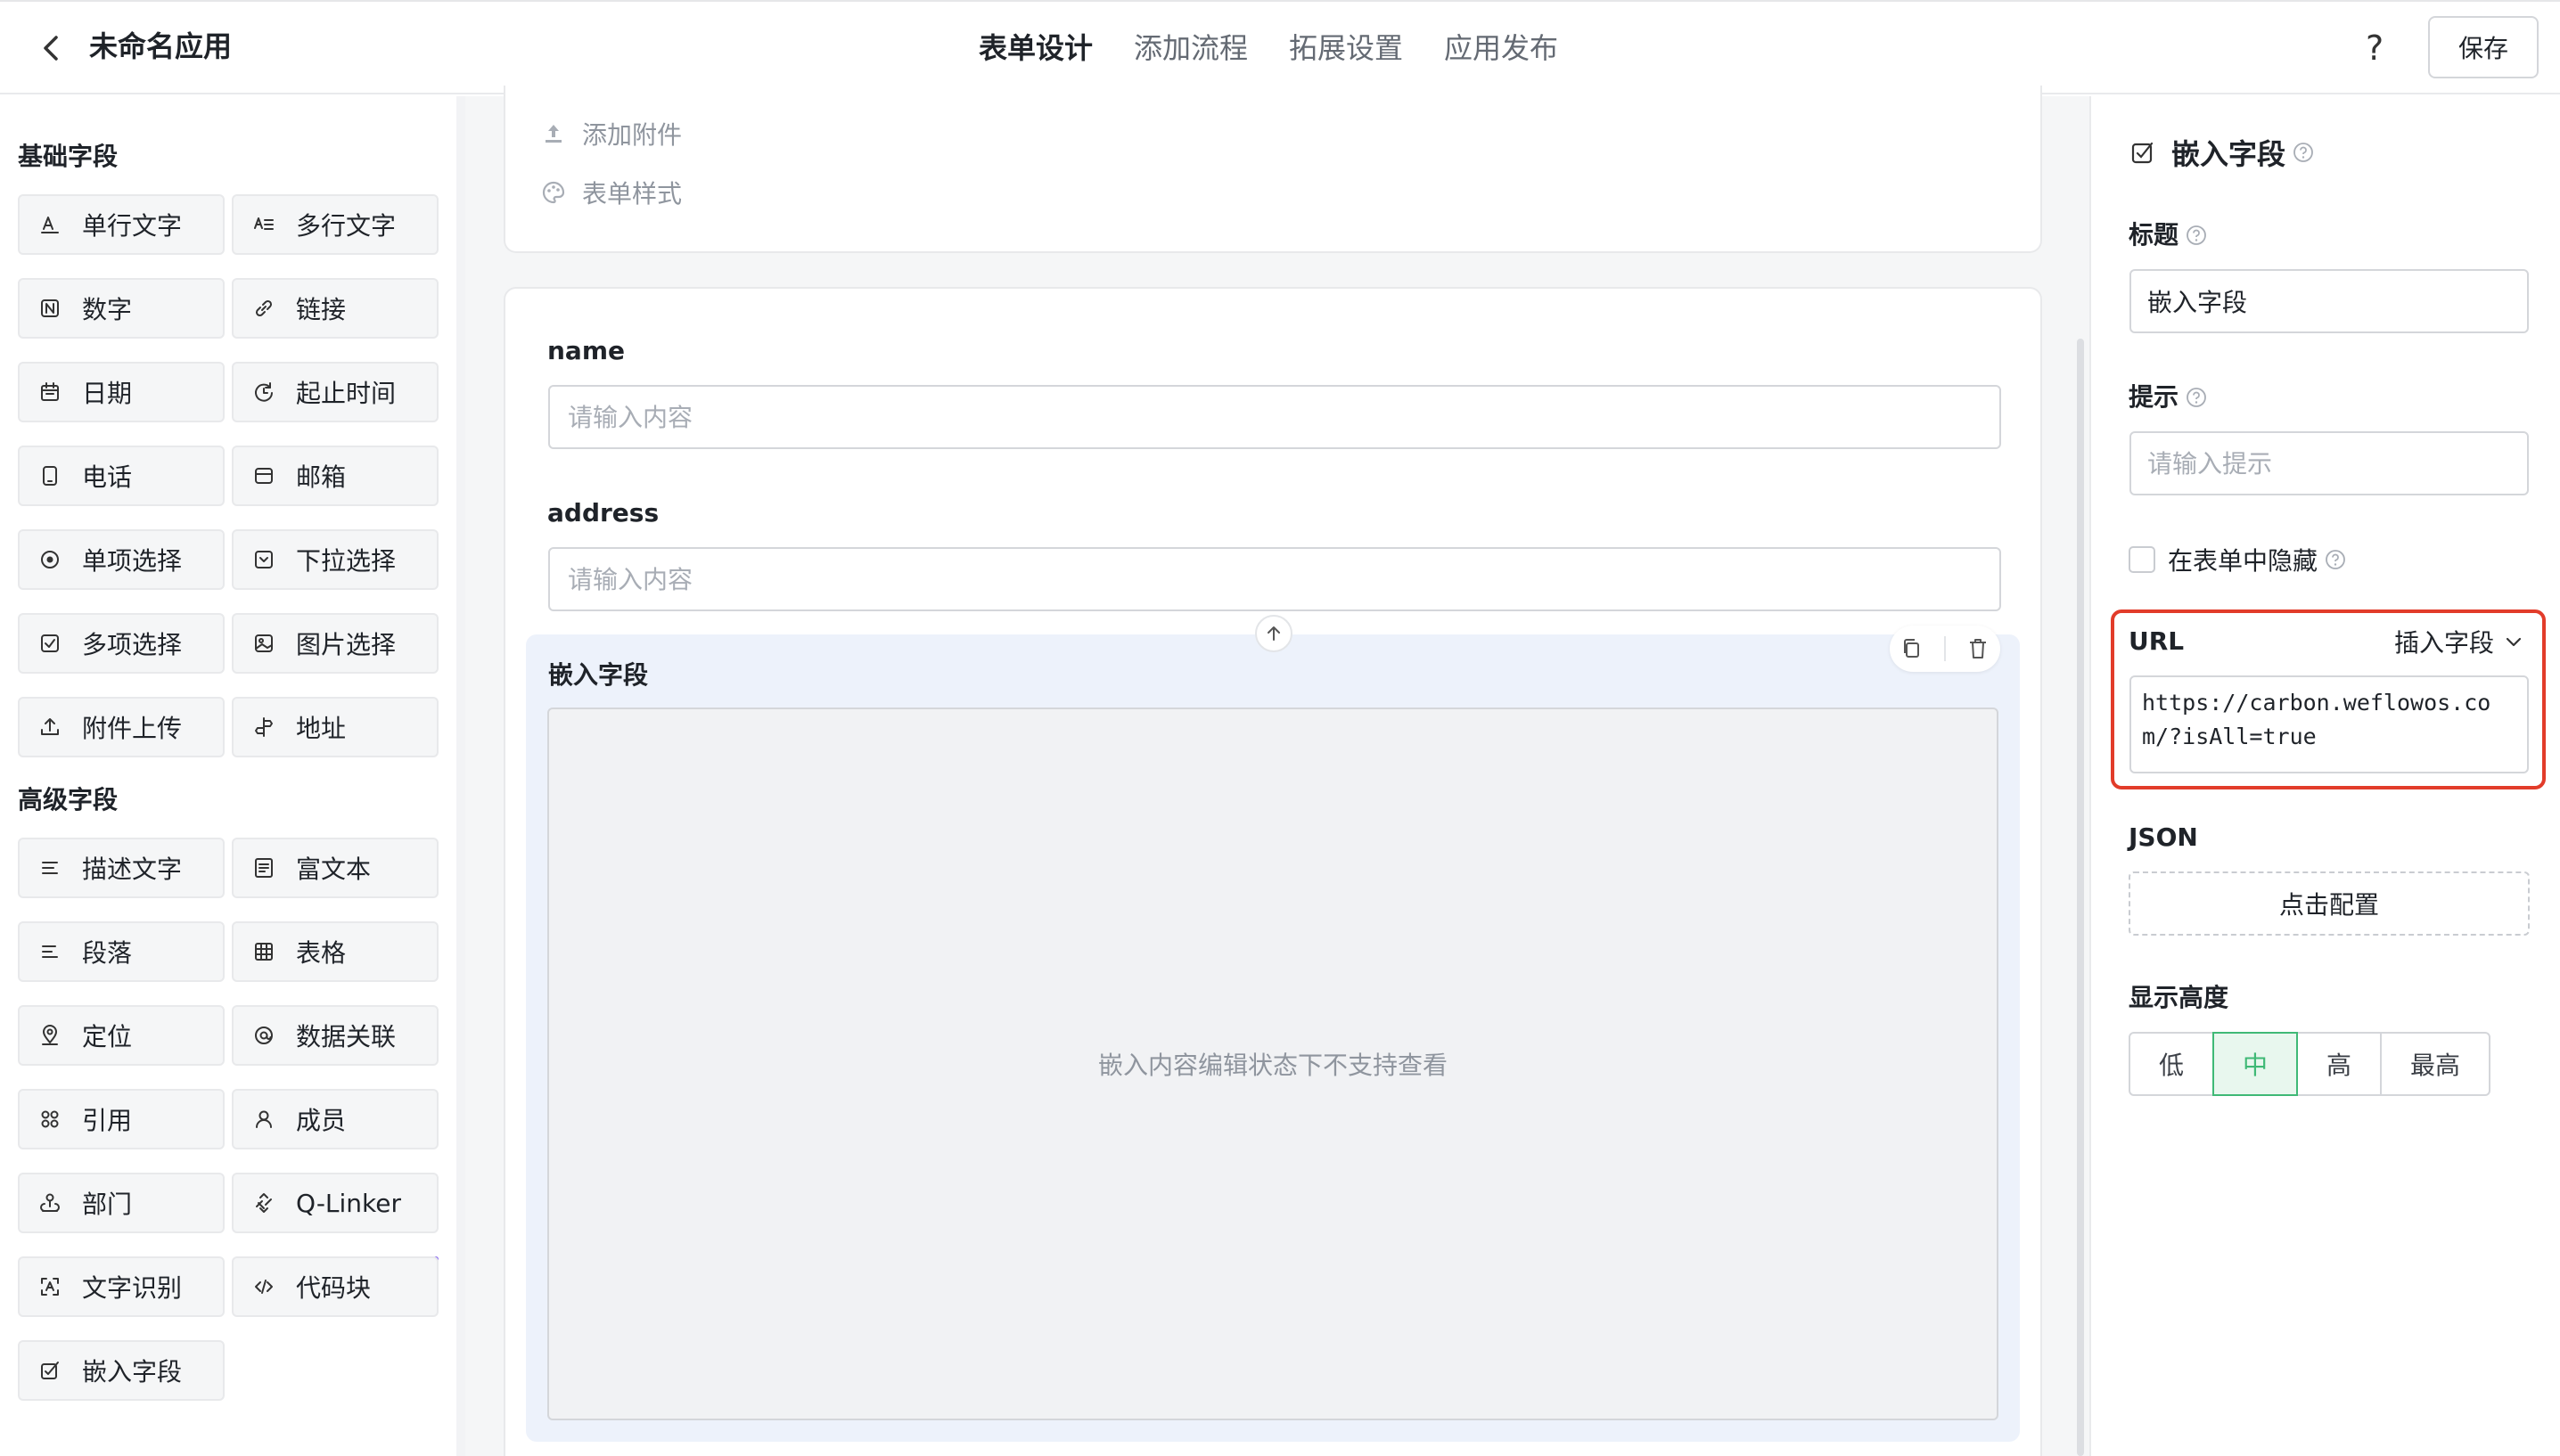  What do you see at coordinates (2171, 1064) in the screenshot?
I see `height-option-low: 低` at bounding box center [2171, 1064].